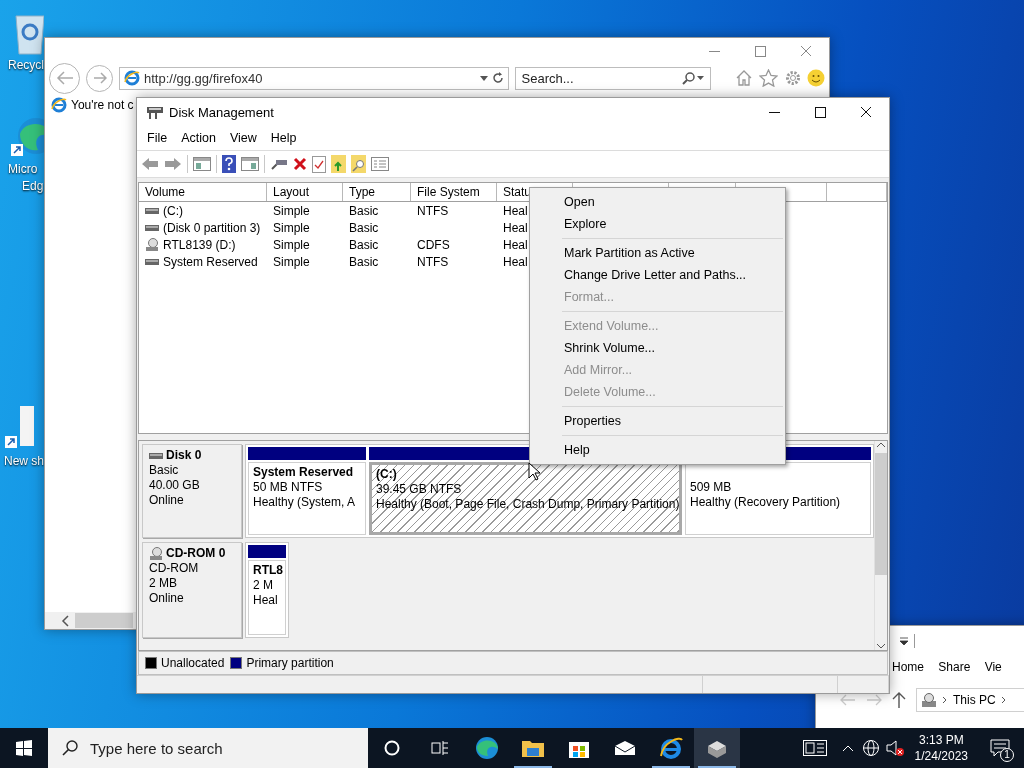  Describe the element at coordinates (657, 224) in the screenshot. I see `menu-item: Explore` at that location.